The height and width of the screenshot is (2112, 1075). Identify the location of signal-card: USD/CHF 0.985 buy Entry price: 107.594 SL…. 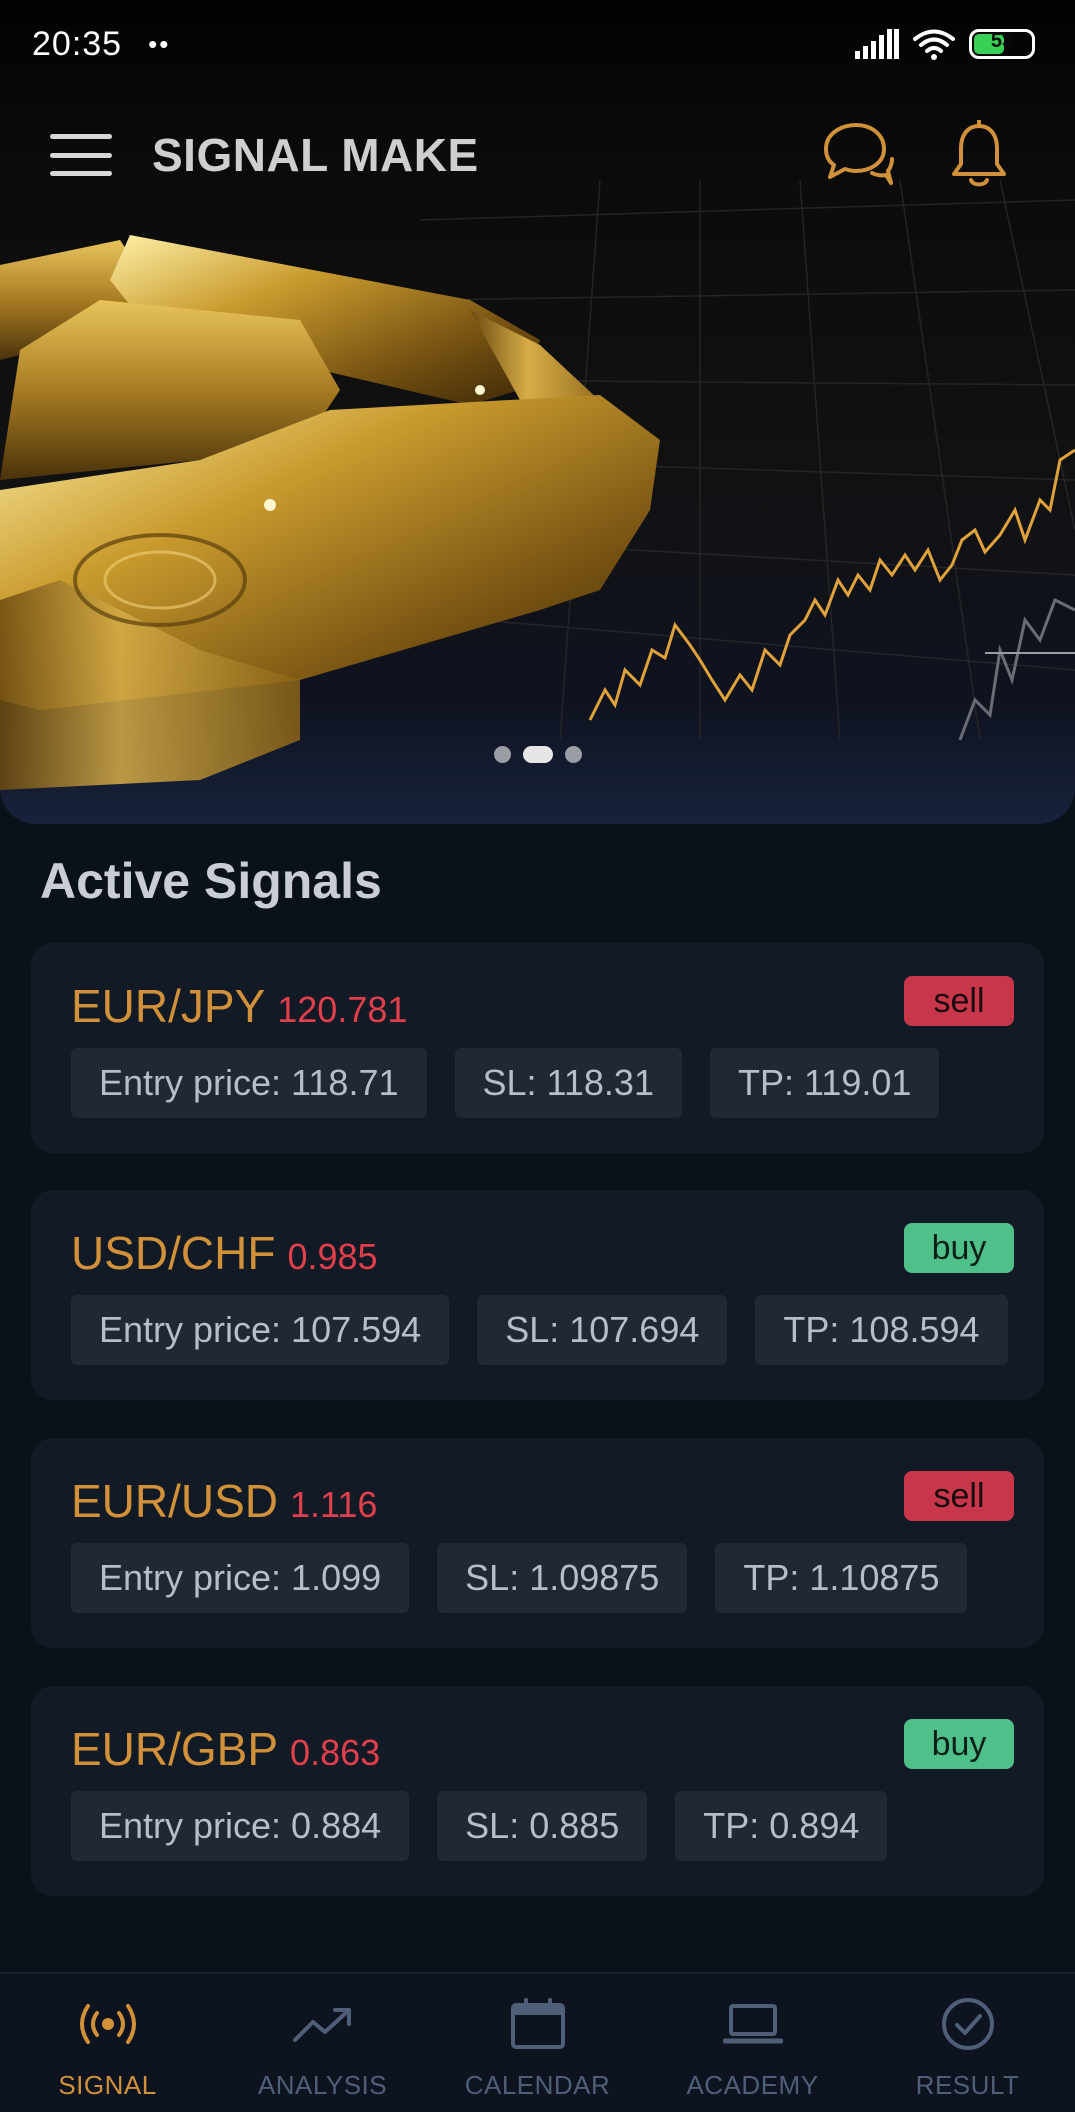
(537, 1295).